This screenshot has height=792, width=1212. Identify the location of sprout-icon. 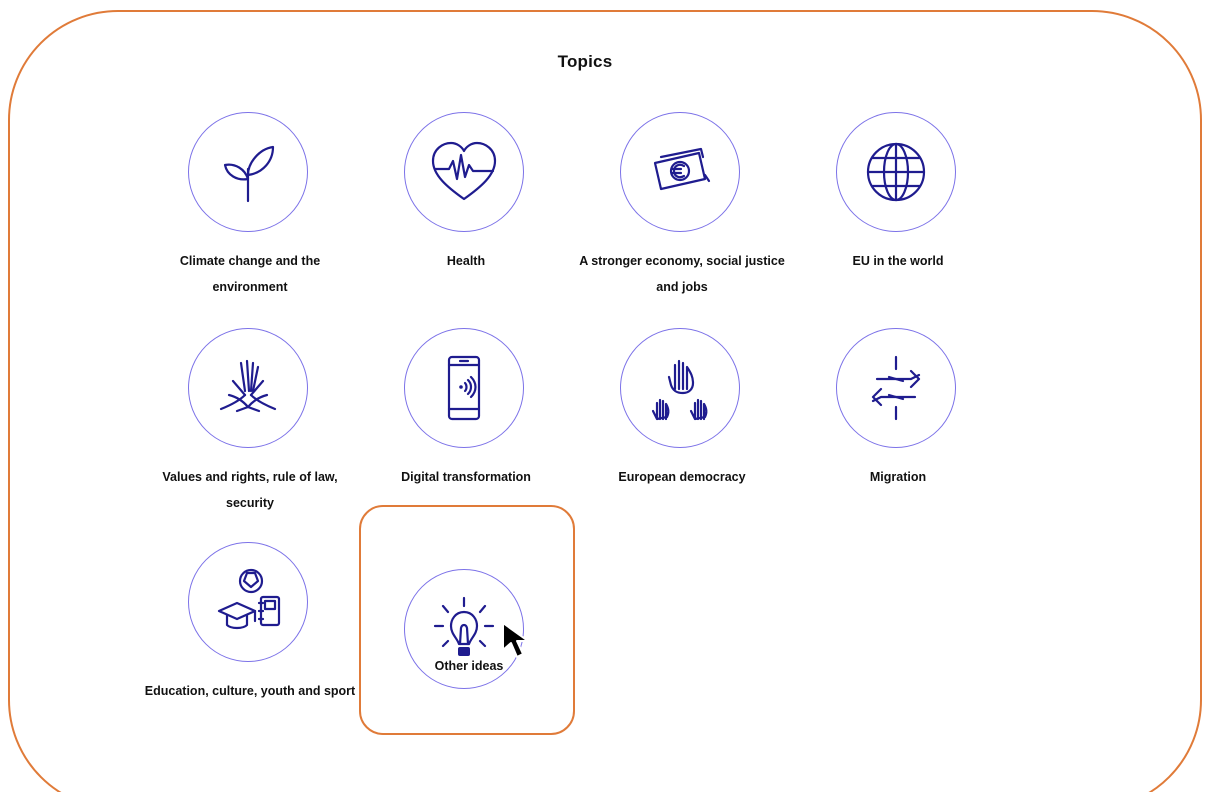
(249, 174).